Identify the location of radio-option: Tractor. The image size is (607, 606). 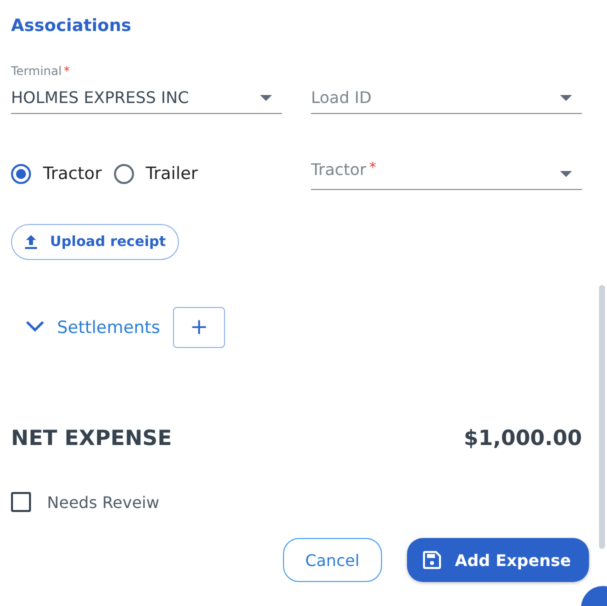
(56, 174).